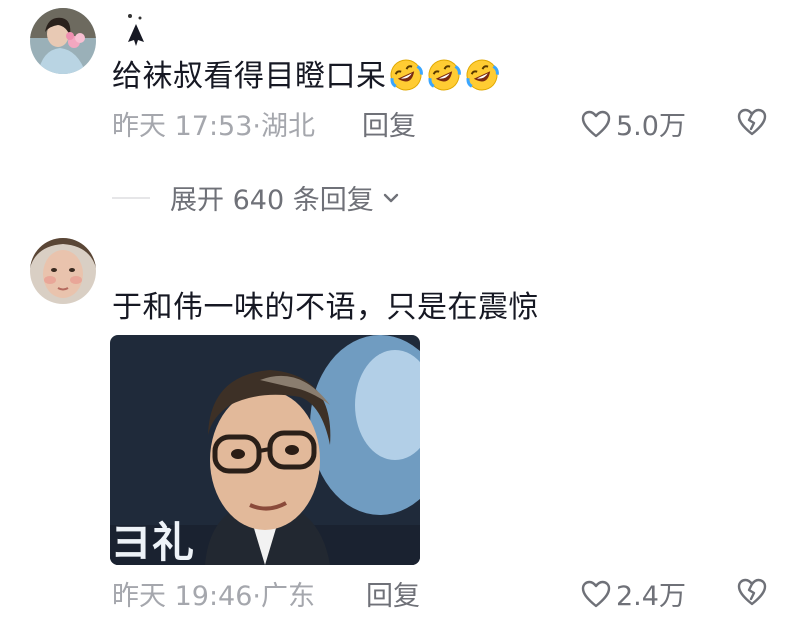  I want to click on comment-1-expand-replies: 展开 640 条回复, so click(256, 197).